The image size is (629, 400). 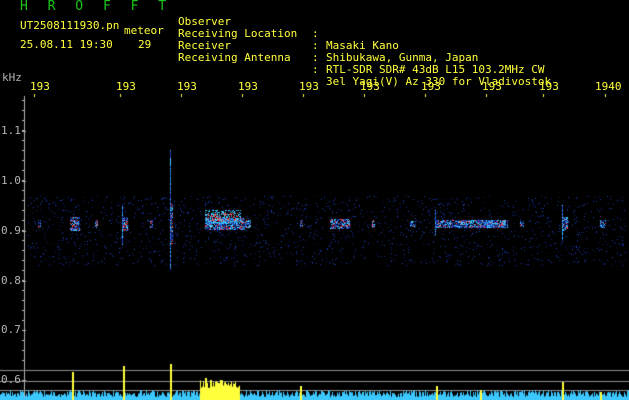 What do you see at coordinates (11, 329) in the screenshot?
I see `y-tick-label: 0.7` at bounding box center [11, 329].